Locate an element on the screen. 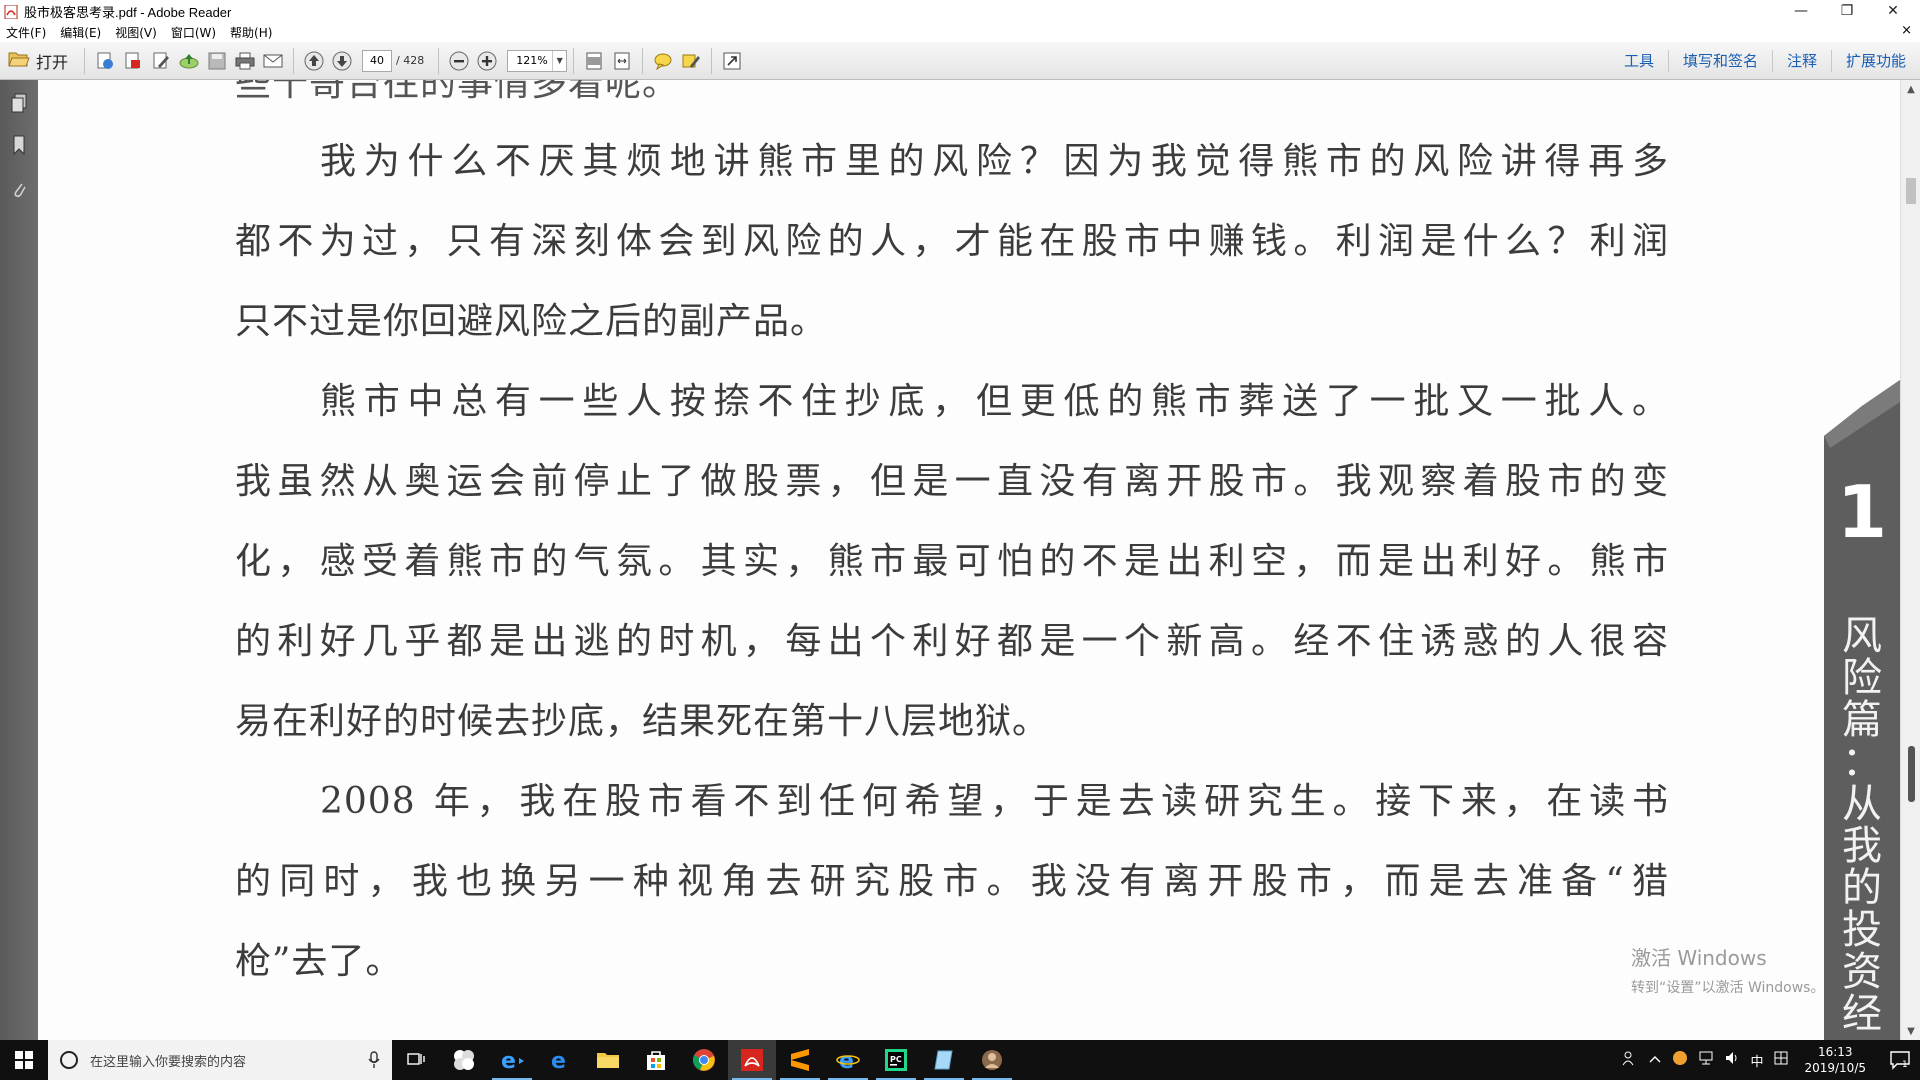 This screenshot has width=1920, height=1080. minimize-button: — is located at coordinates (1801, 11).